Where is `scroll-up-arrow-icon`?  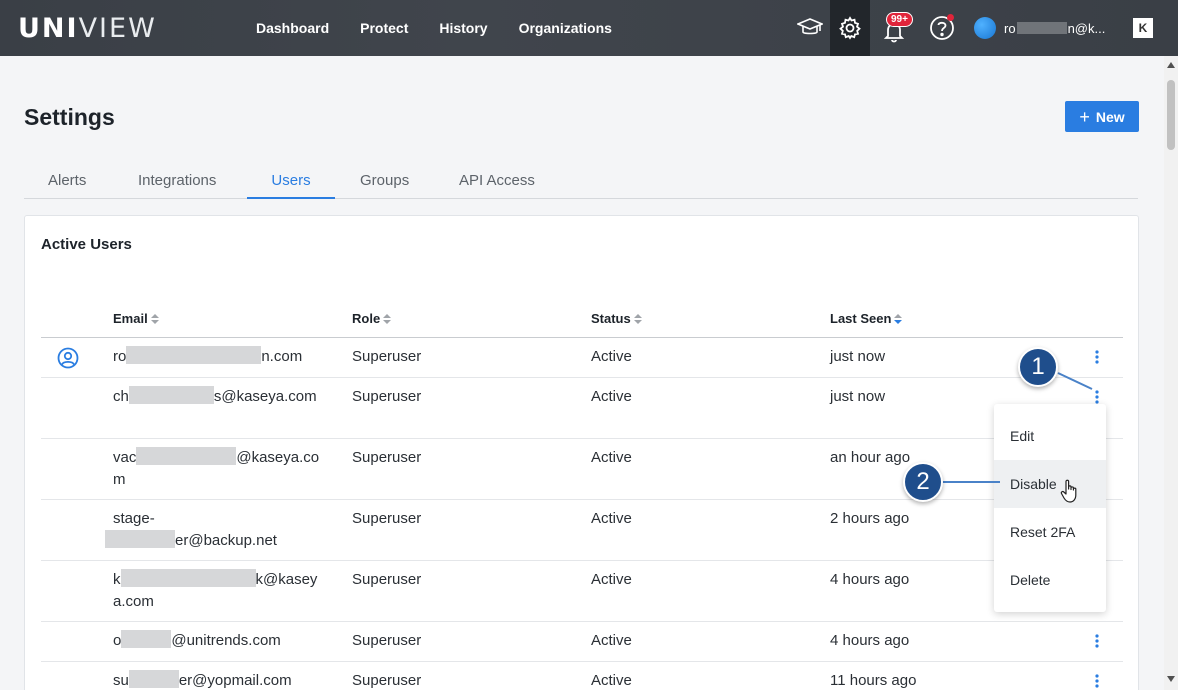
scroll-up-arrow-icon is located at coordinates (1171, 65).